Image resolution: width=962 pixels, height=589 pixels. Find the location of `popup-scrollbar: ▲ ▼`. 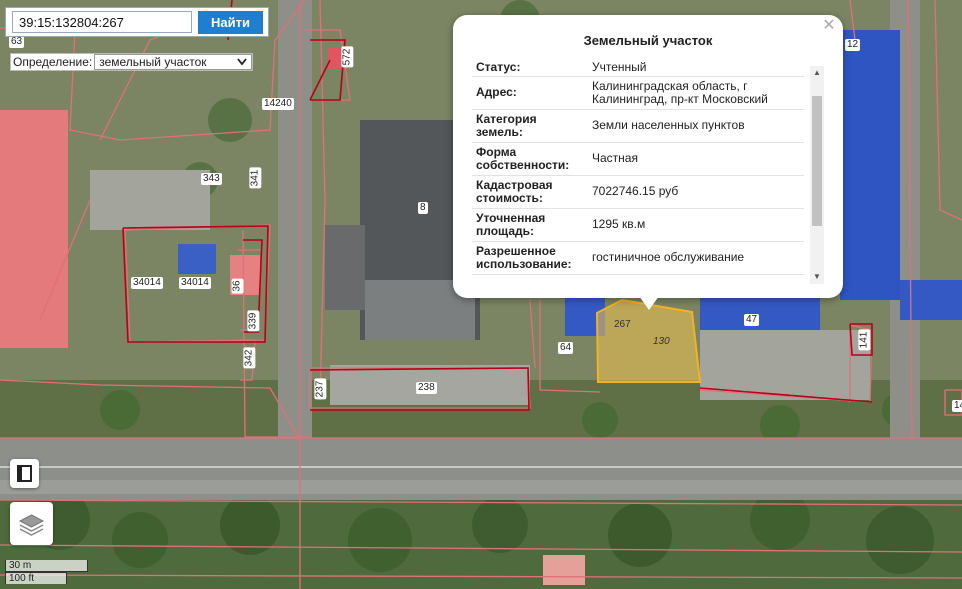

popup-scrollbar: ▲ ▼ is located at coordinates (817, 175).